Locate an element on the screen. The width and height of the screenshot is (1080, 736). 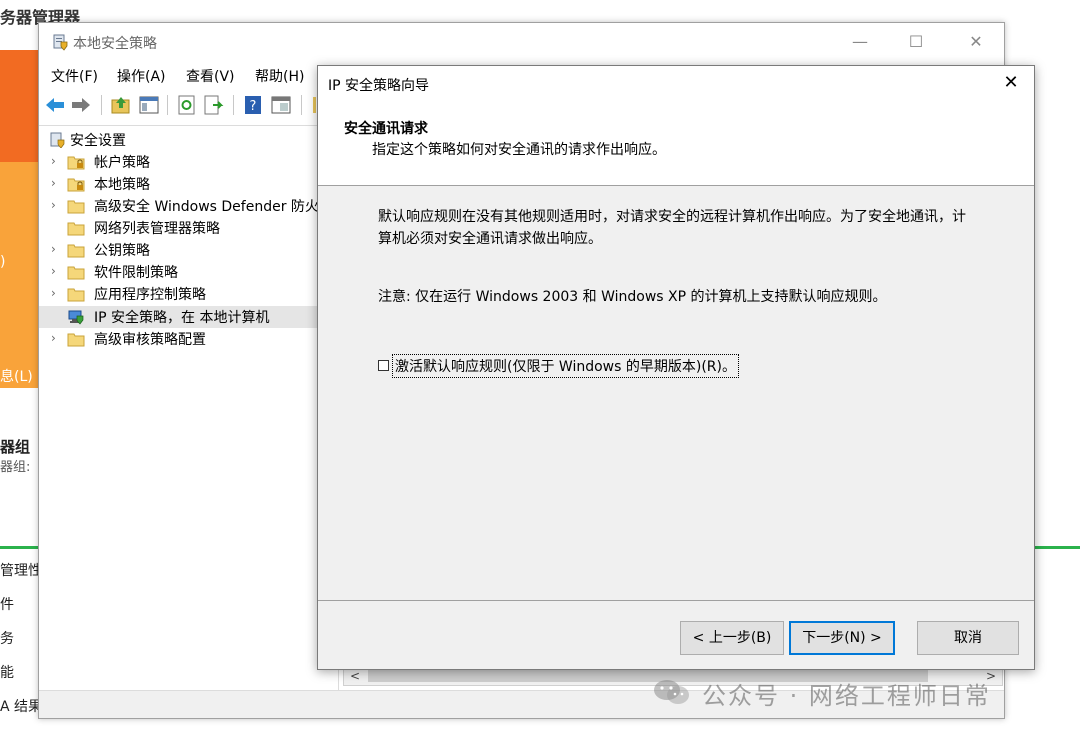
wizard-header: 安全通讯请求 指定这个策略如何对安全通讯的请求作出响应。 is located at coordinates (676, 144).